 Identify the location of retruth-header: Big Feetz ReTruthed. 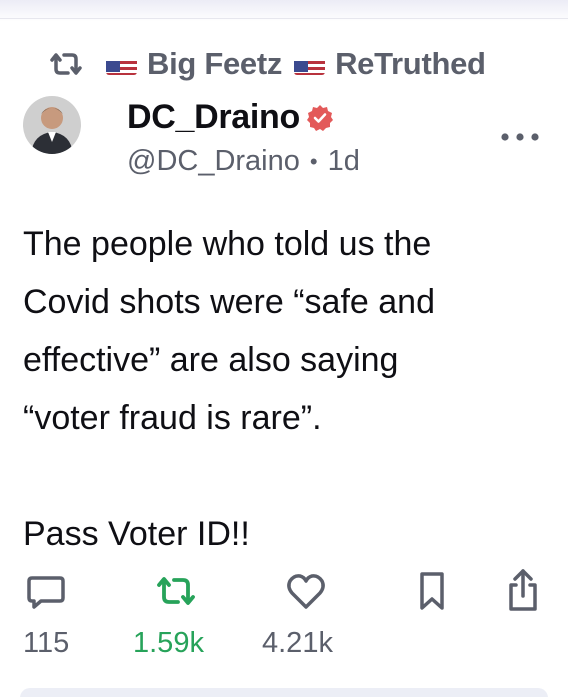
(272, 64).